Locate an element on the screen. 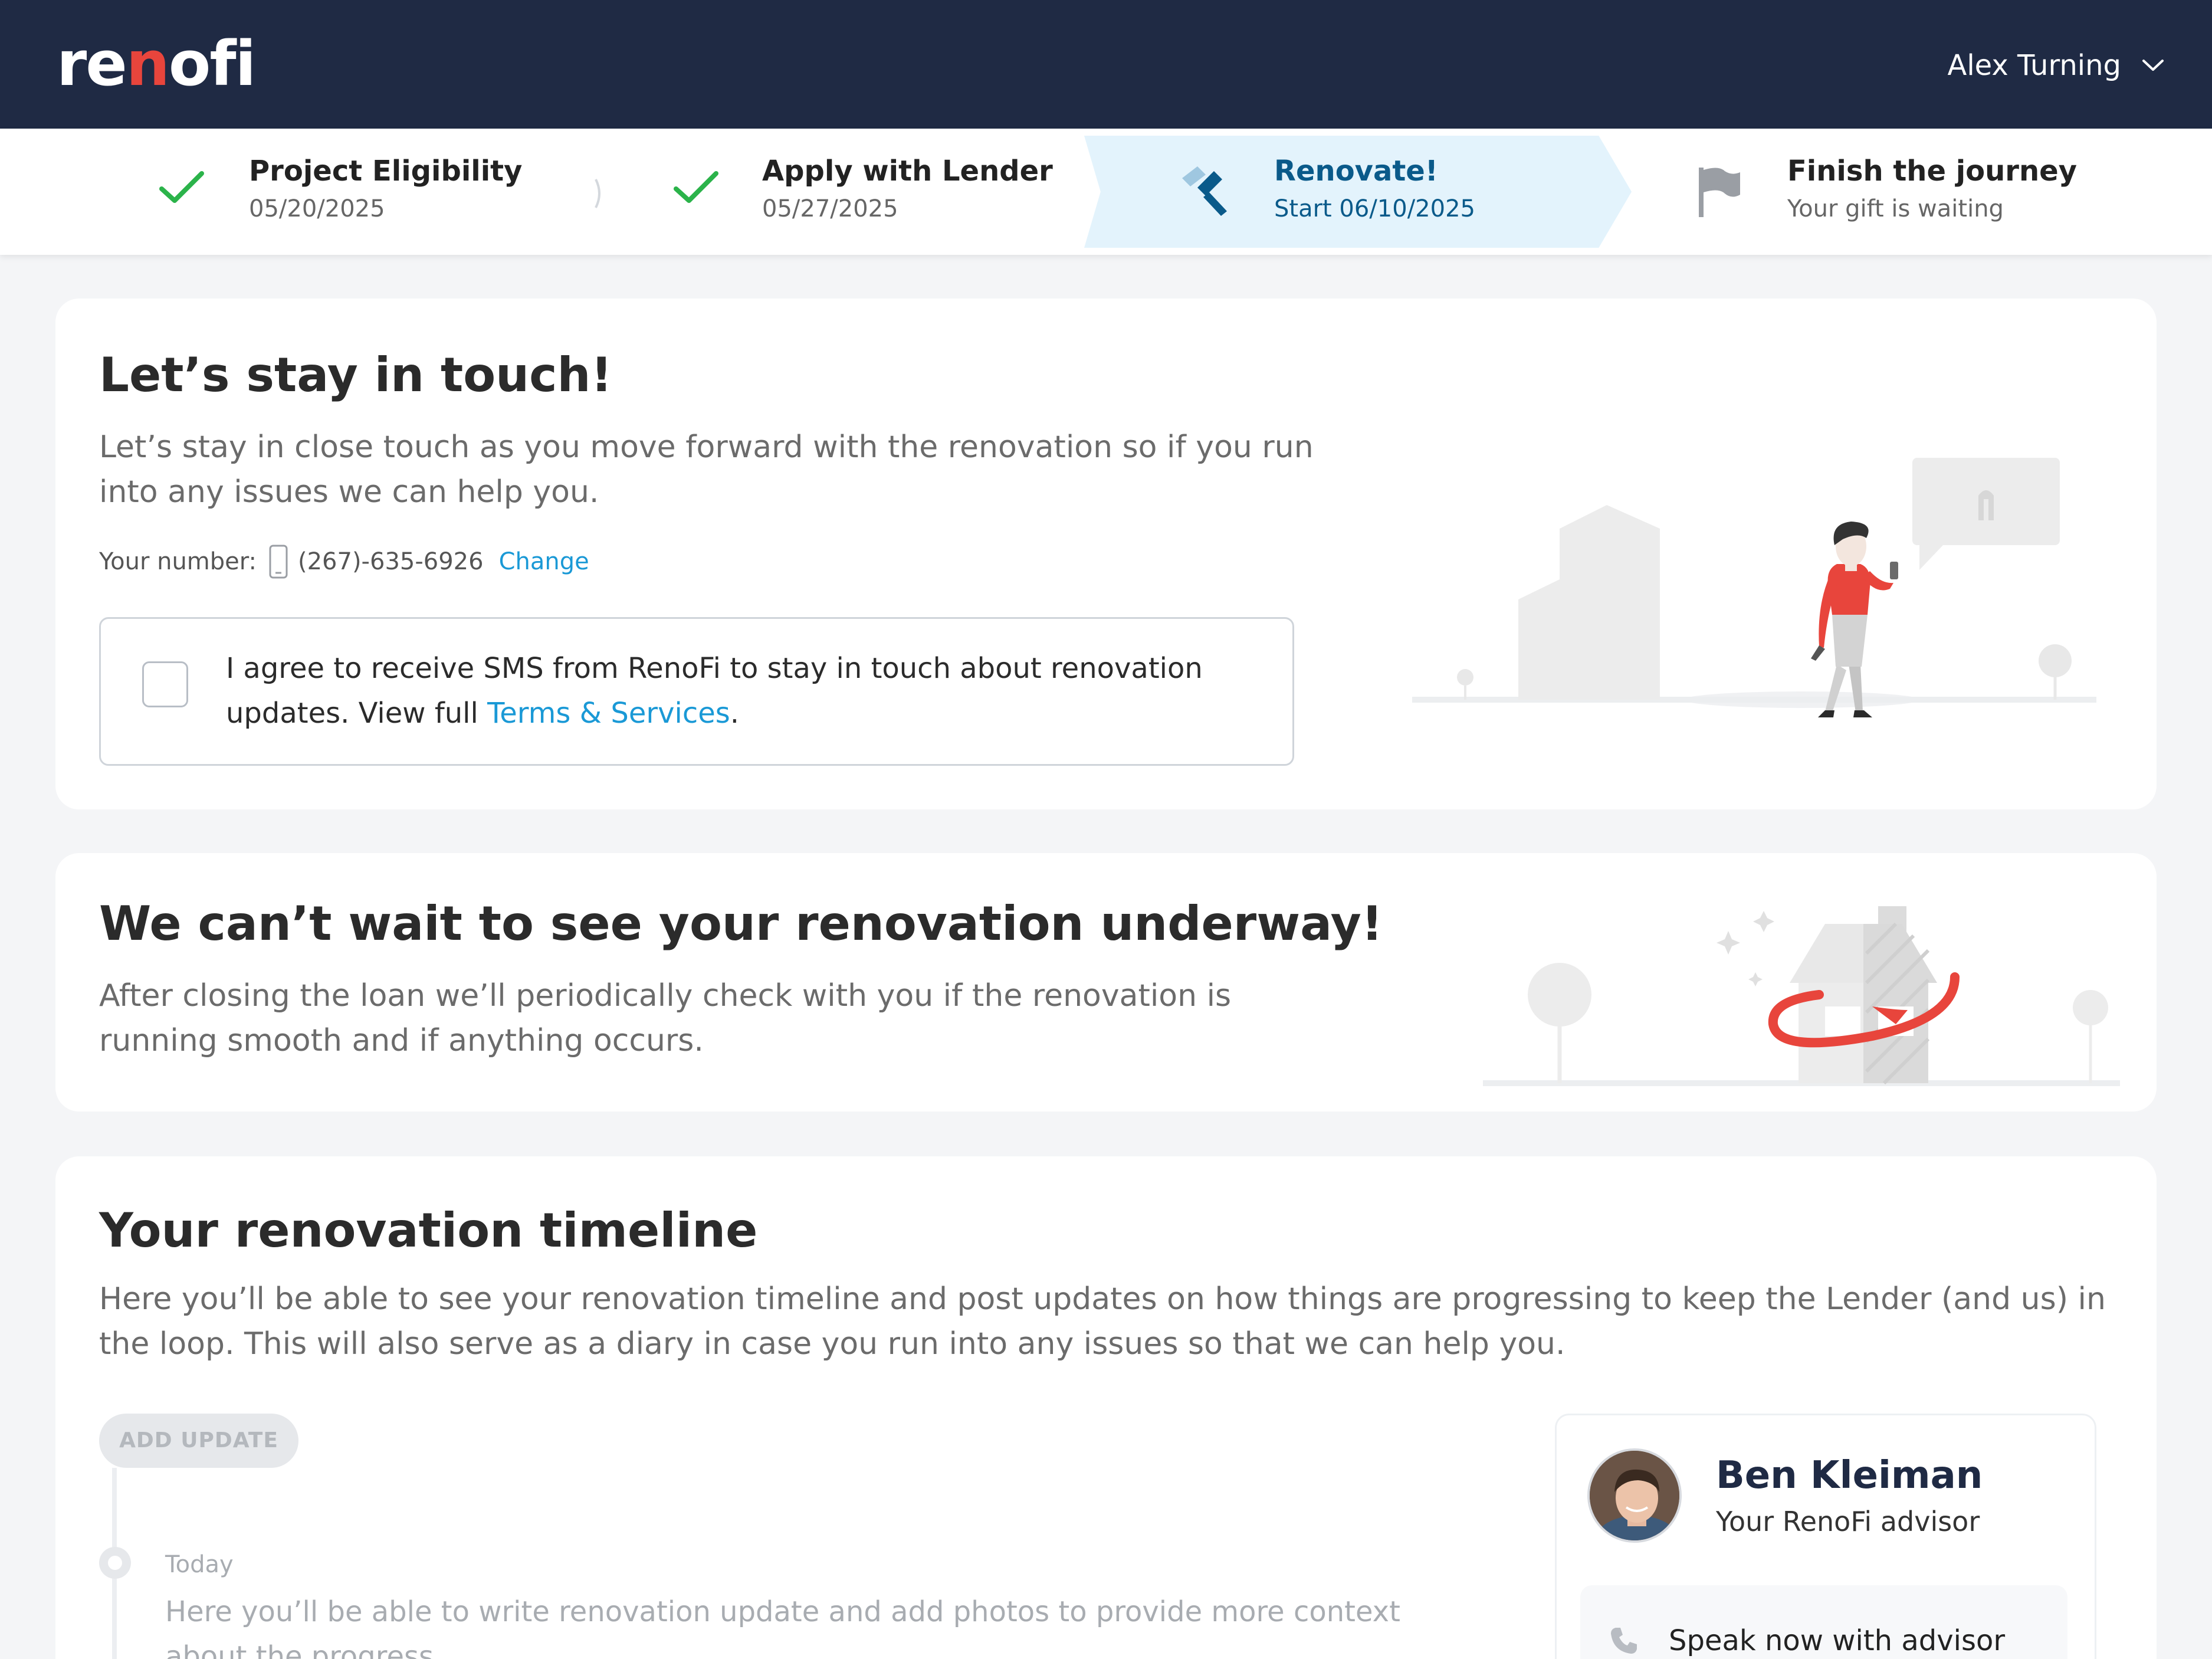  timeline-dot is located at coordinates (115, 1563).